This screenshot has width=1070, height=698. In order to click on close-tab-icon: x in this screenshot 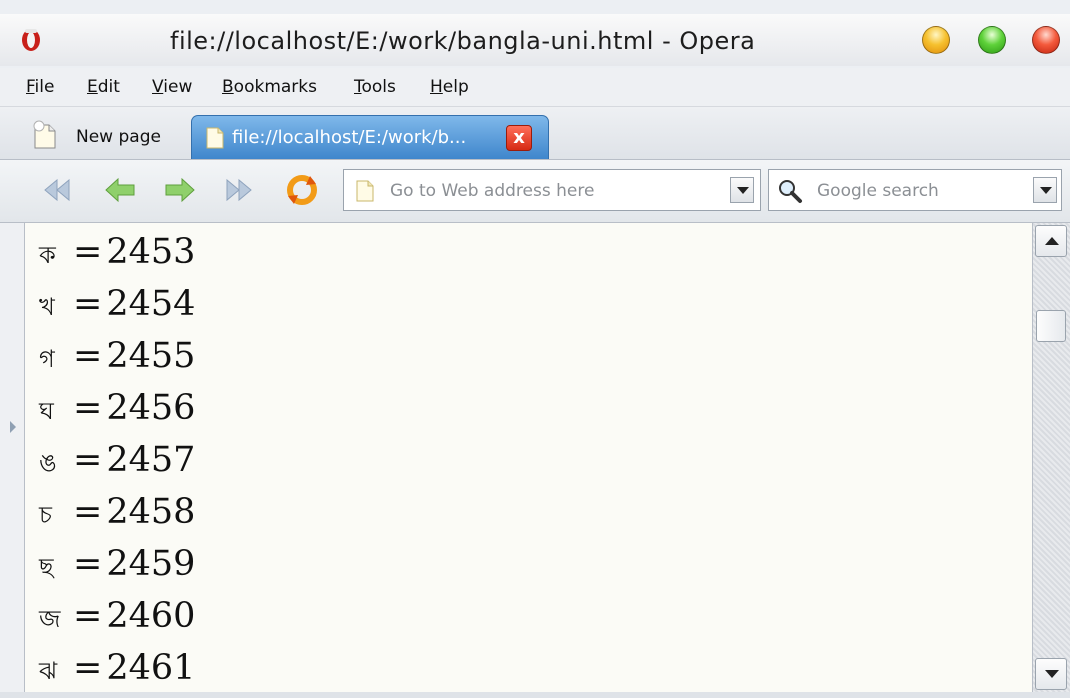, I will do `click(519, 138)`.